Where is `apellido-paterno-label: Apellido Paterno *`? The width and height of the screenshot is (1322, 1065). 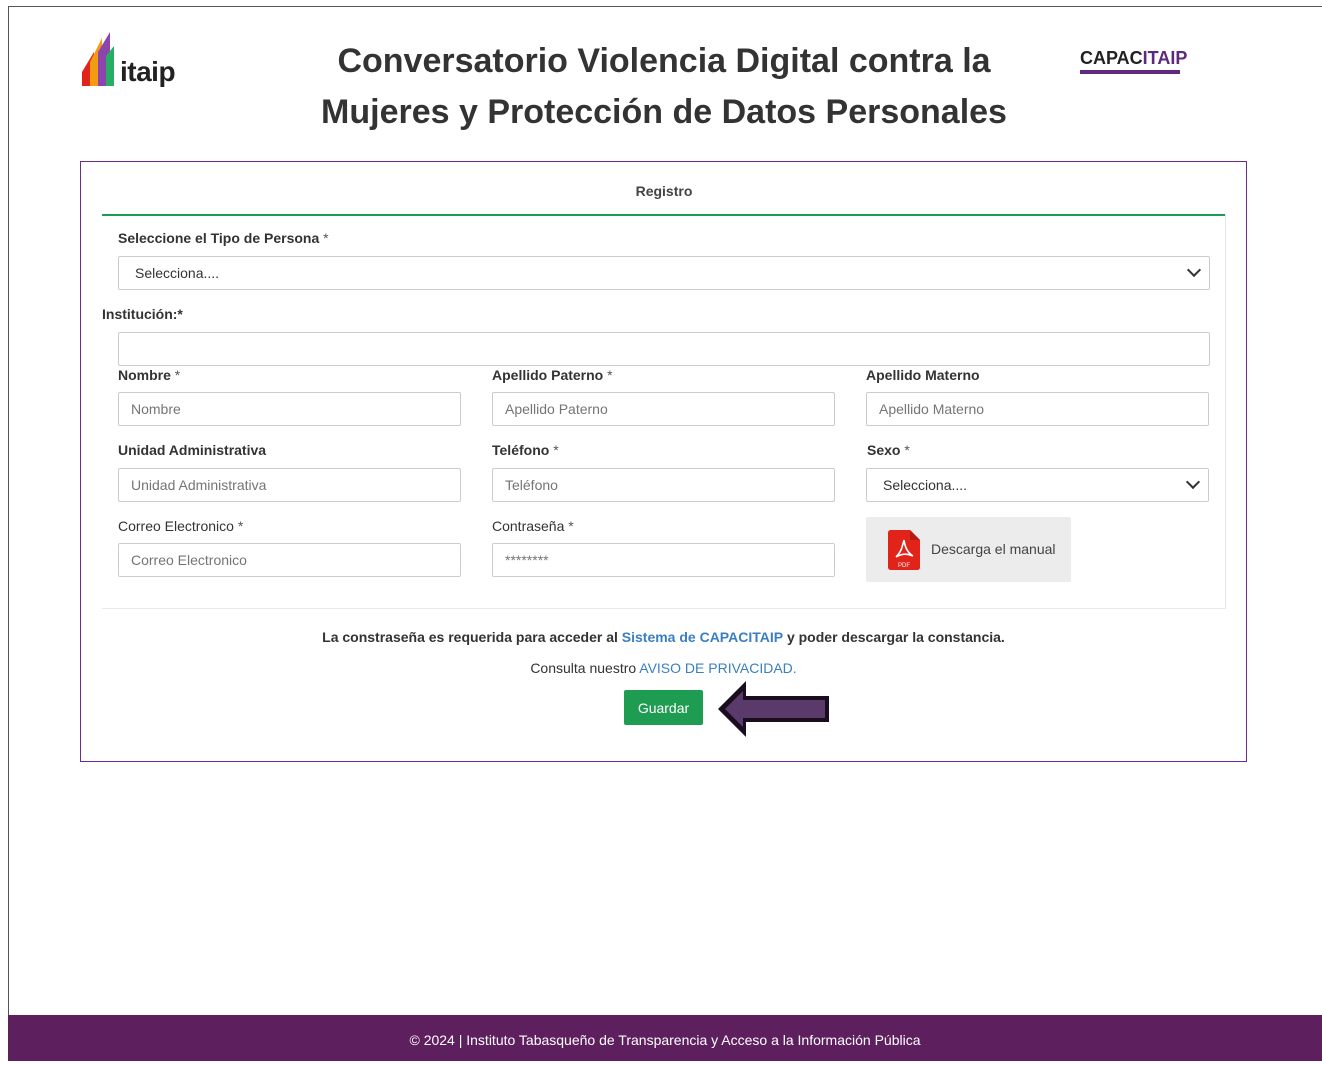 apellido-paterno-label: Apellido Paterno * is located at coordinates (552, 375).